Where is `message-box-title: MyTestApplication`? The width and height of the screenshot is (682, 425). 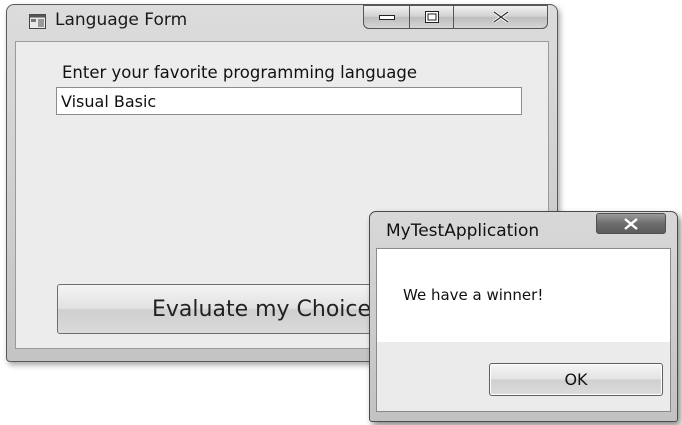 message-box-title: MyTestApplication is located at coordinates (463, 231).